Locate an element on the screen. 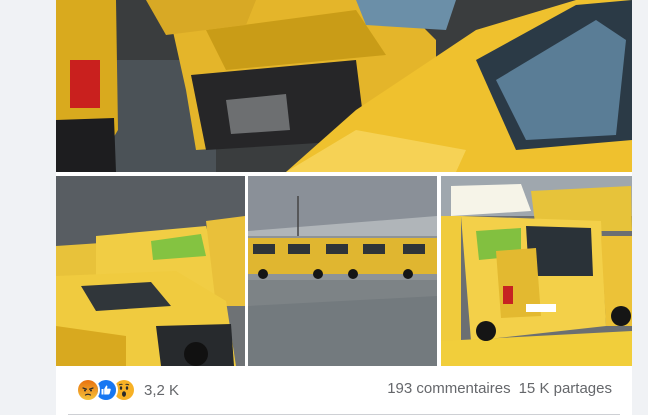  photo-yellow-van-front is located at coordinates (536, 271).